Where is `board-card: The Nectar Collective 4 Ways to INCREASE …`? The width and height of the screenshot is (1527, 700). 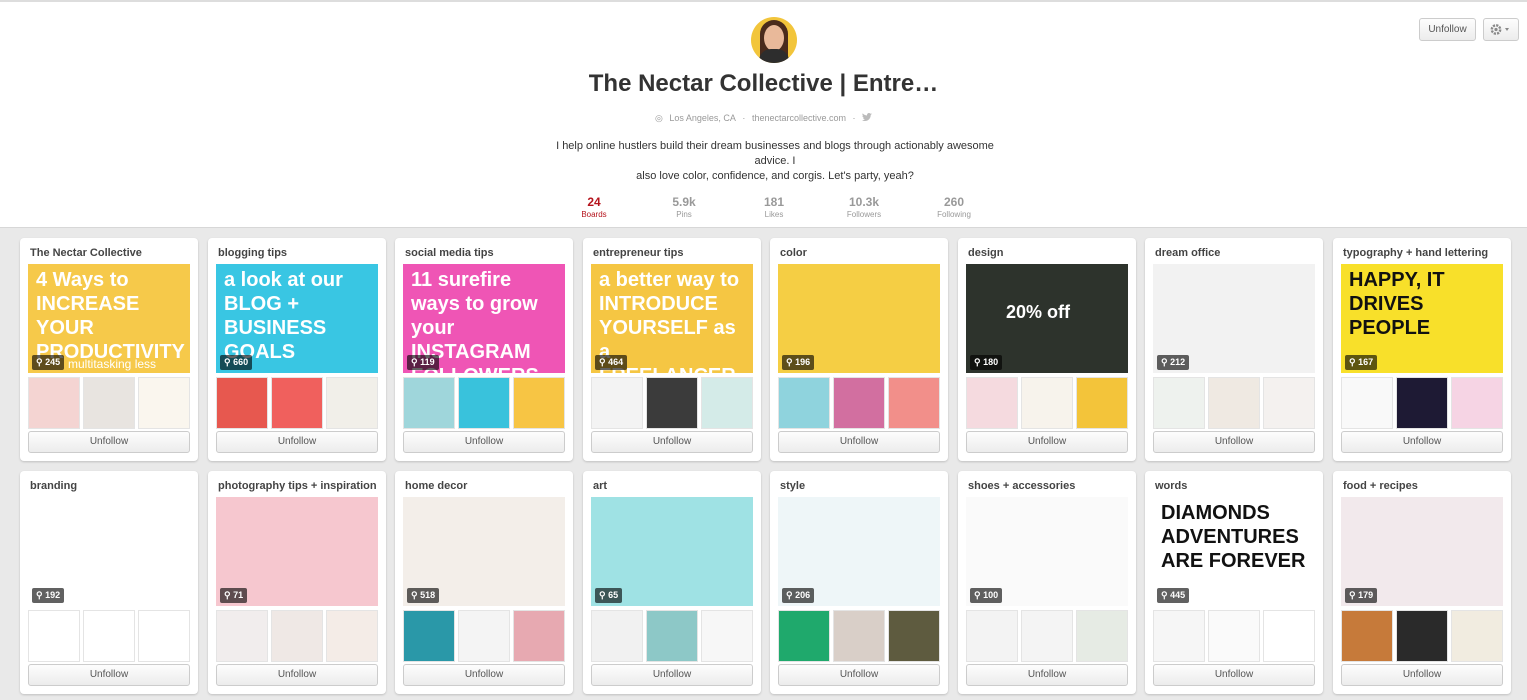 board-card: The Nectar Collective 4 Ways to INCREASE … is located at coordinates (109, 349).